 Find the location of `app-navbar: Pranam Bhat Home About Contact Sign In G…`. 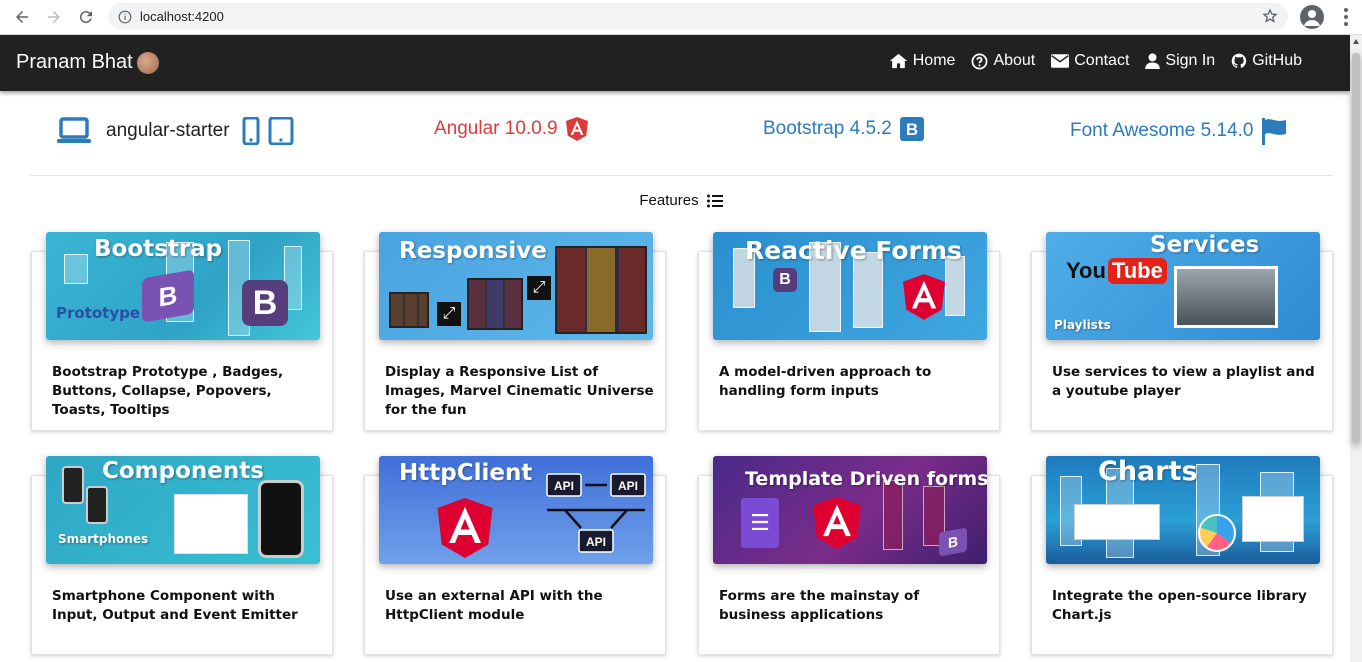

app-navbar: Pranam Bhat Home About Contact Sign In G… is located at coordinates (675, 63).